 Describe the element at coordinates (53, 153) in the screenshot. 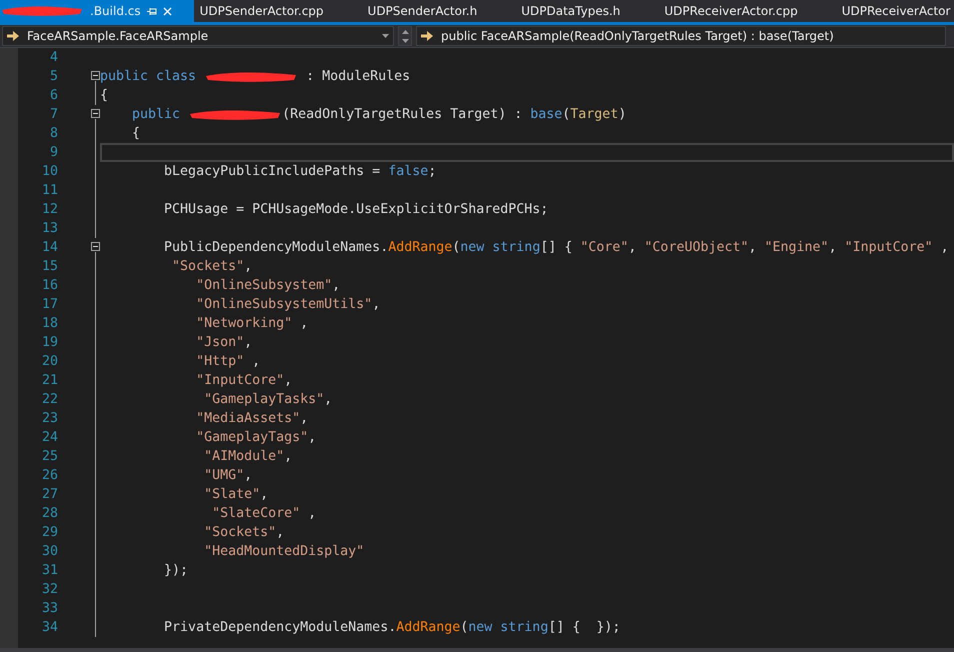

I see `line-number: 9` at that location.